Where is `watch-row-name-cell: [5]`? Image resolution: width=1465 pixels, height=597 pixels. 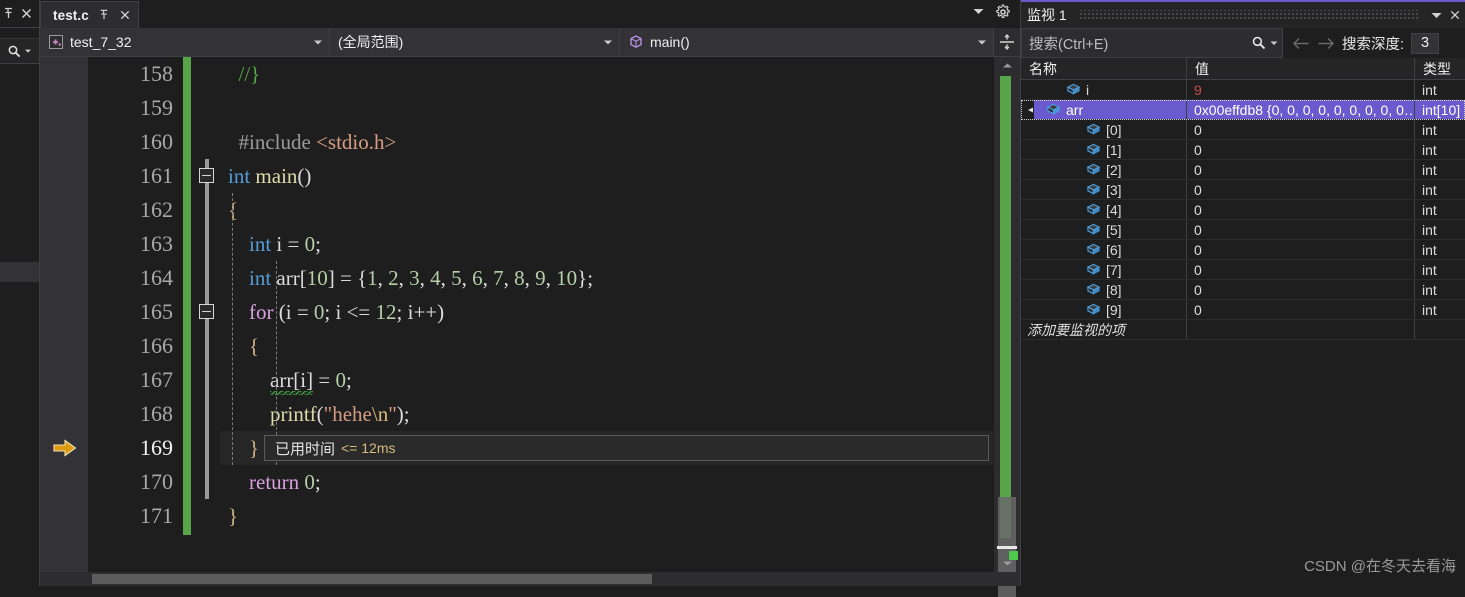 watch-row-name-cell: [5] is located at coordinates (1104, 229).